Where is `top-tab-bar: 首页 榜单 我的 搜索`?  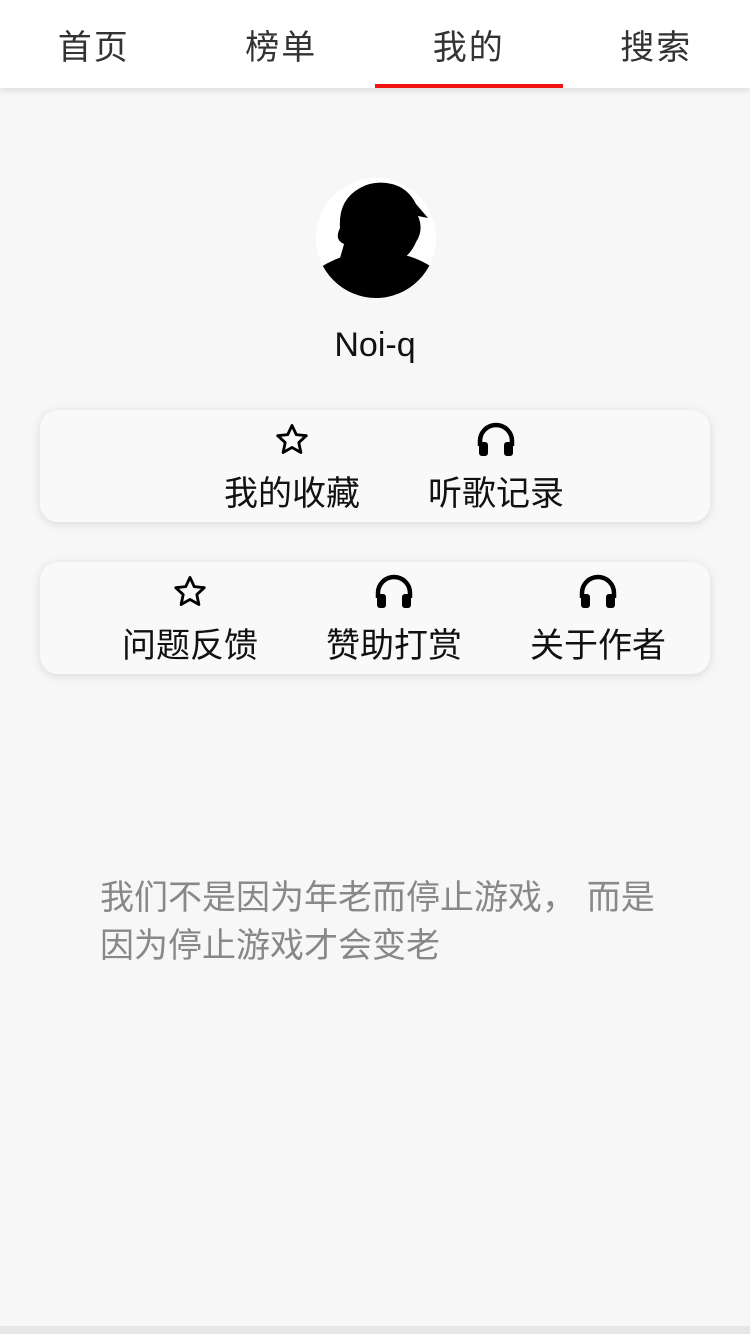 top-tab-bar: 首页 榜单 我的 搜索 is located at coordinates (375, 44).